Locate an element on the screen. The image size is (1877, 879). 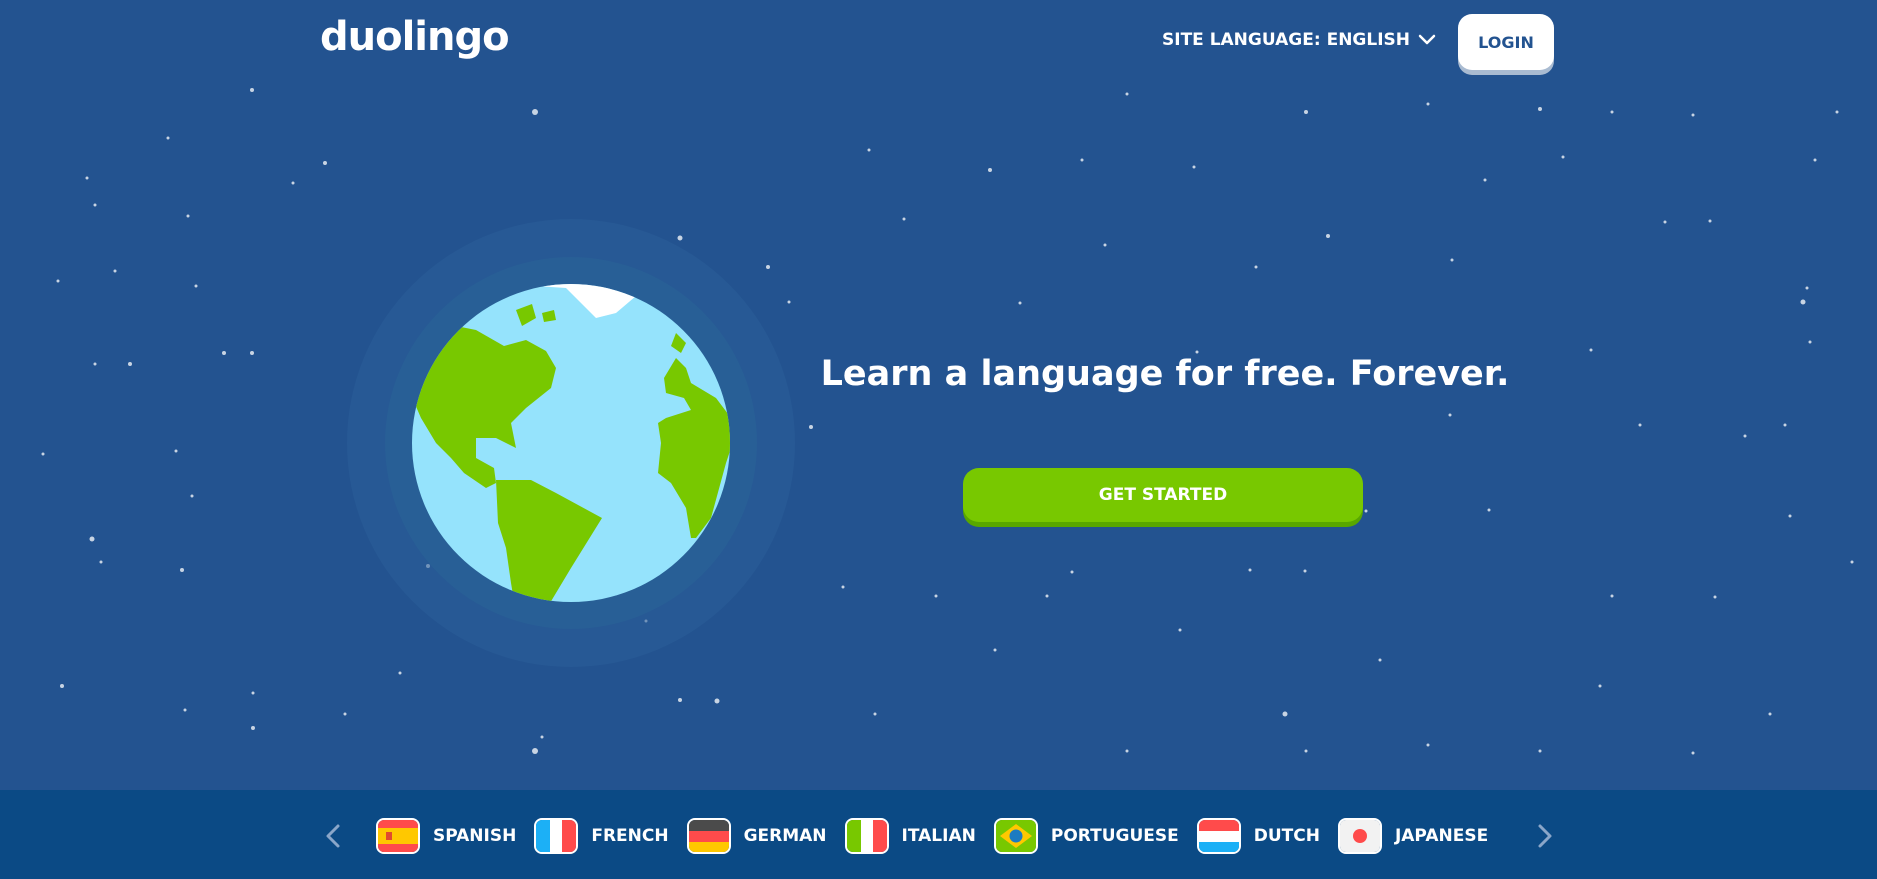
language-name: PORTUGUESE is located at coordinates (1114, 836).